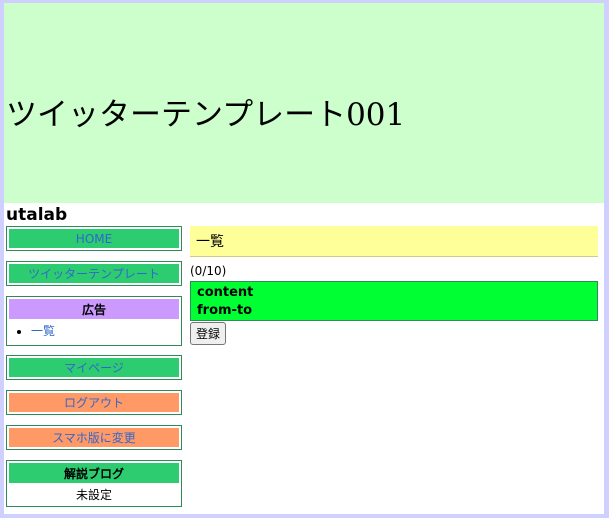  I want to click on tweet-input: content from-to, so click(394, 301).